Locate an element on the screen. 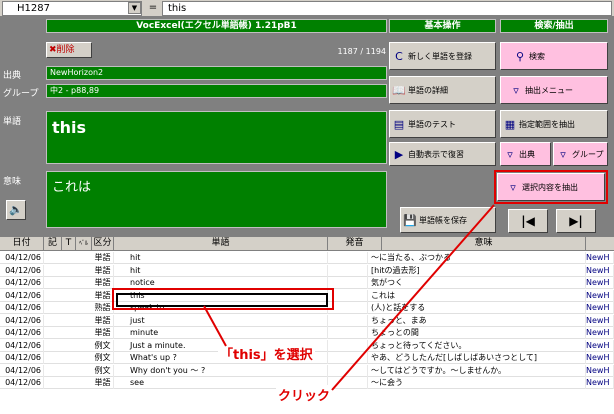  col-pron: 発音 is located at coordinates (355, 244).